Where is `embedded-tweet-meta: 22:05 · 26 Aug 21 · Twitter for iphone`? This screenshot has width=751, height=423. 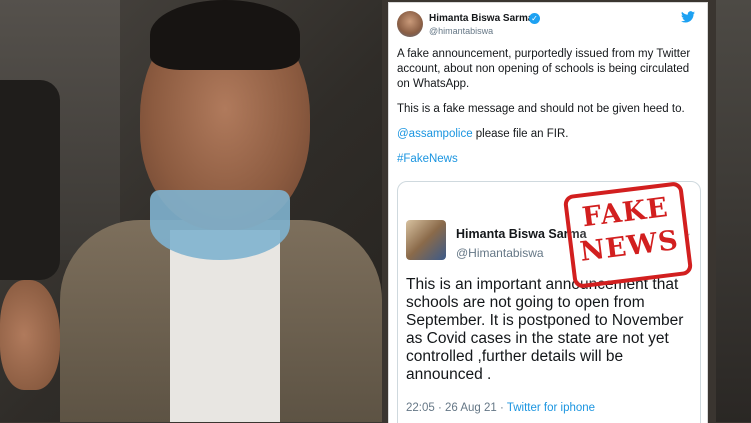 embedded-tweet-meta: 22:05 · 26 Aug 21 · Twitter for iphone is located at coordinates (500, 408).